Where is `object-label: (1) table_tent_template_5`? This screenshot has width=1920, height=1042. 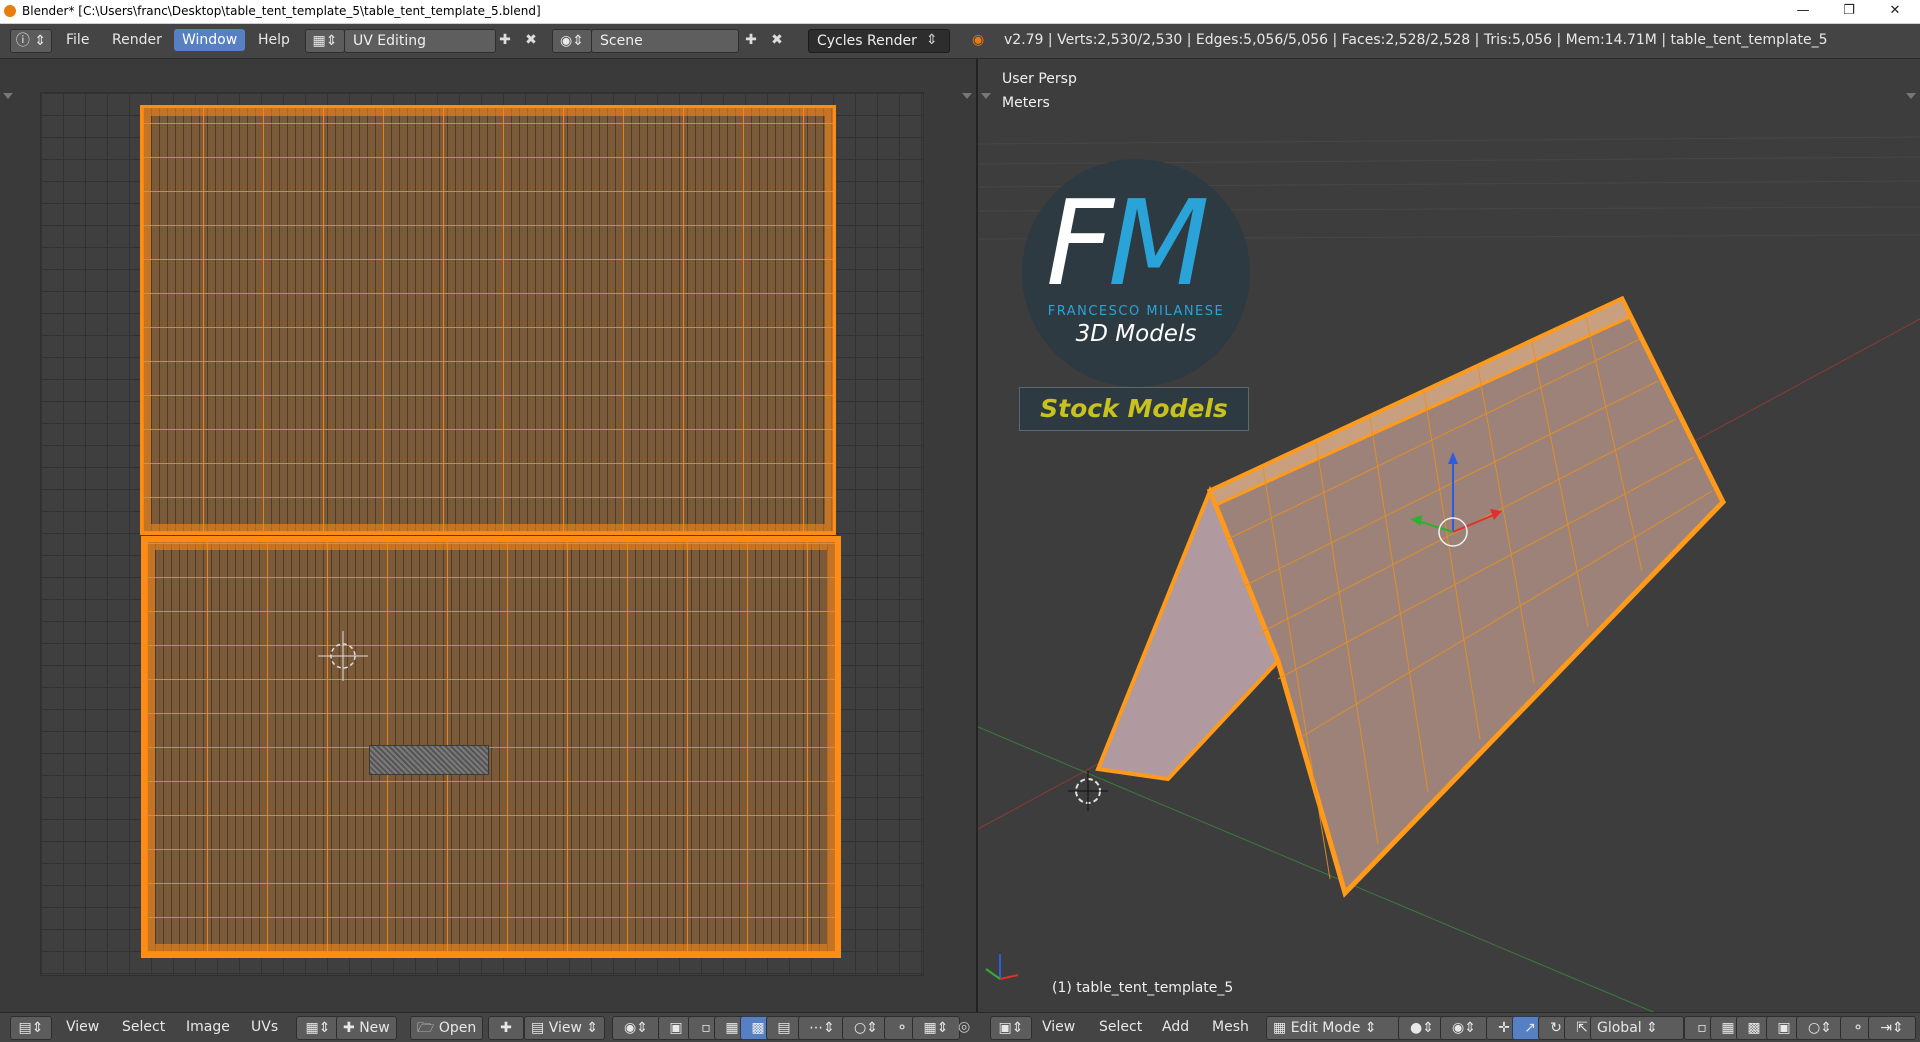 object-label: (1) table_tent_template_5 is located at coordinates (1143, 988).